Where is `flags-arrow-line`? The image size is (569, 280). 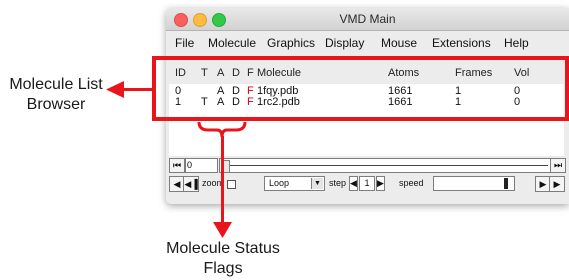
flags-arrow-line is located at coordinates (222, 180).